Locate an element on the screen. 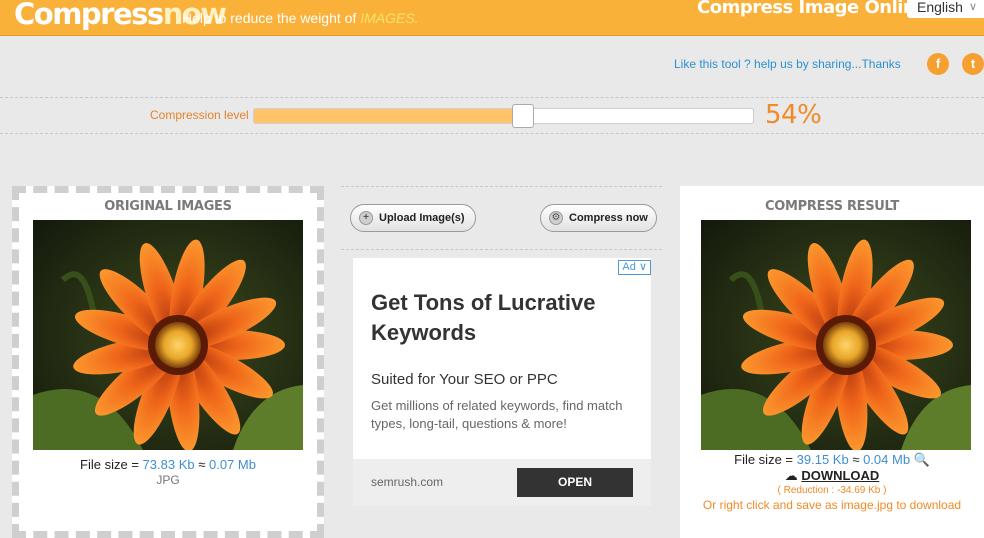 The width and height of the screenshot is (984, 538). filesize-kb: 39.15 Kb is located at coordinates (822, 459).